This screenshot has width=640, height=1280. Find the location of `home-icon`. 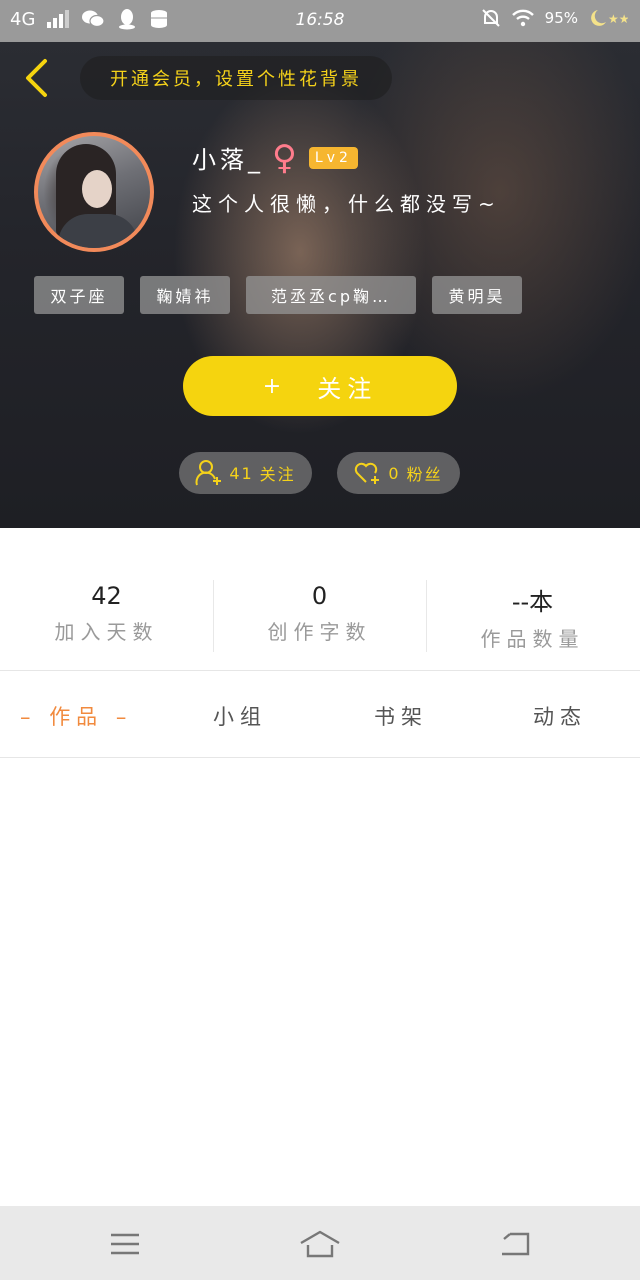

home-icon is located at coordinates (320, 1244).